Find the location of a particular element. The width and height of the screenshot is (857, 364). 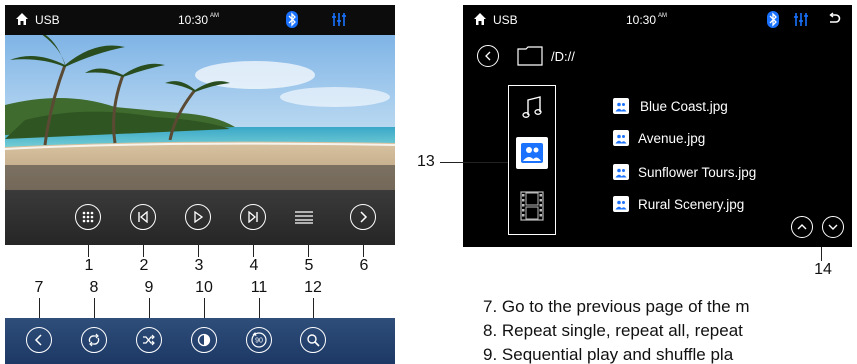

current-path: /D:// is located at coordinates (563, 56).